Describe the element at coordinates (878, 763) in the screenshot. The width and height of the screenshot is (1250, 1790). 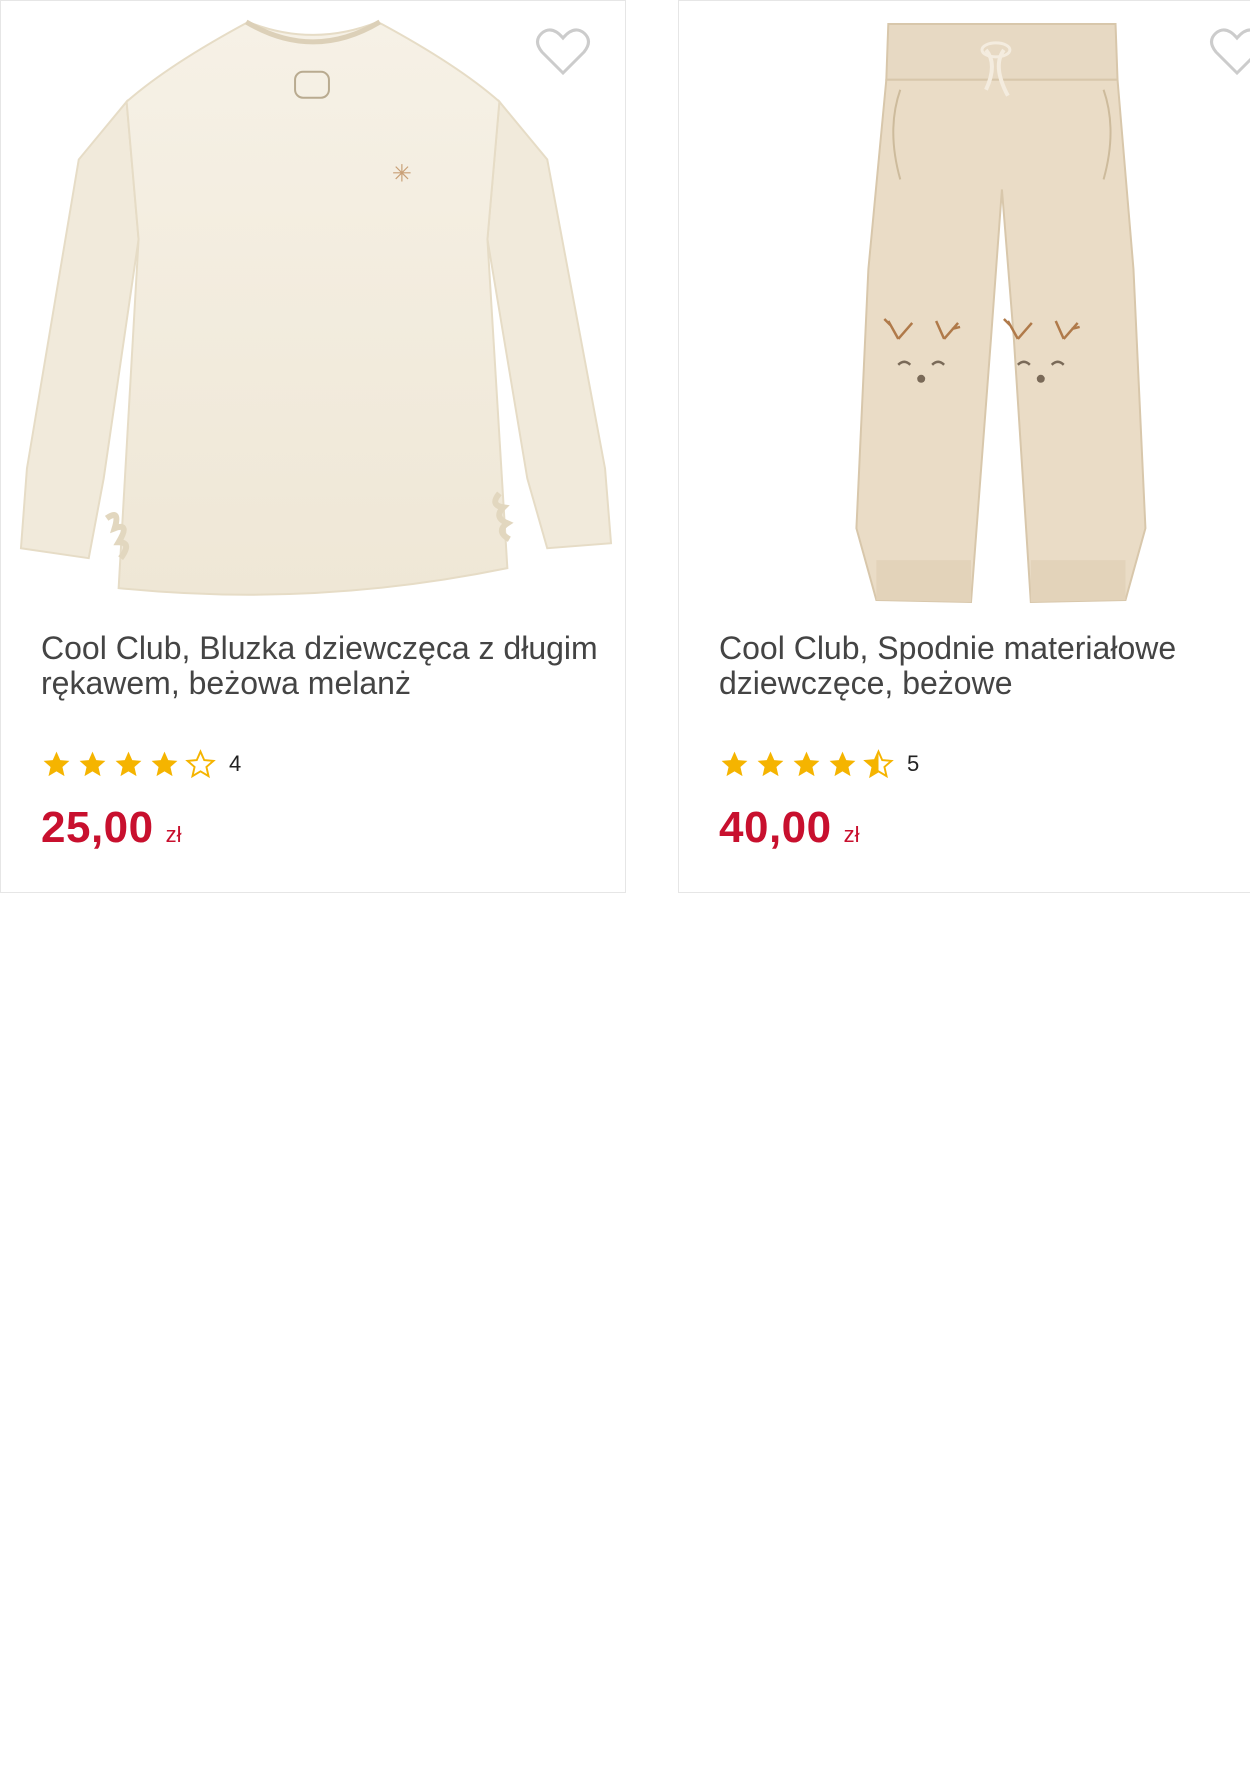
I see `star-half-icon` at that location.